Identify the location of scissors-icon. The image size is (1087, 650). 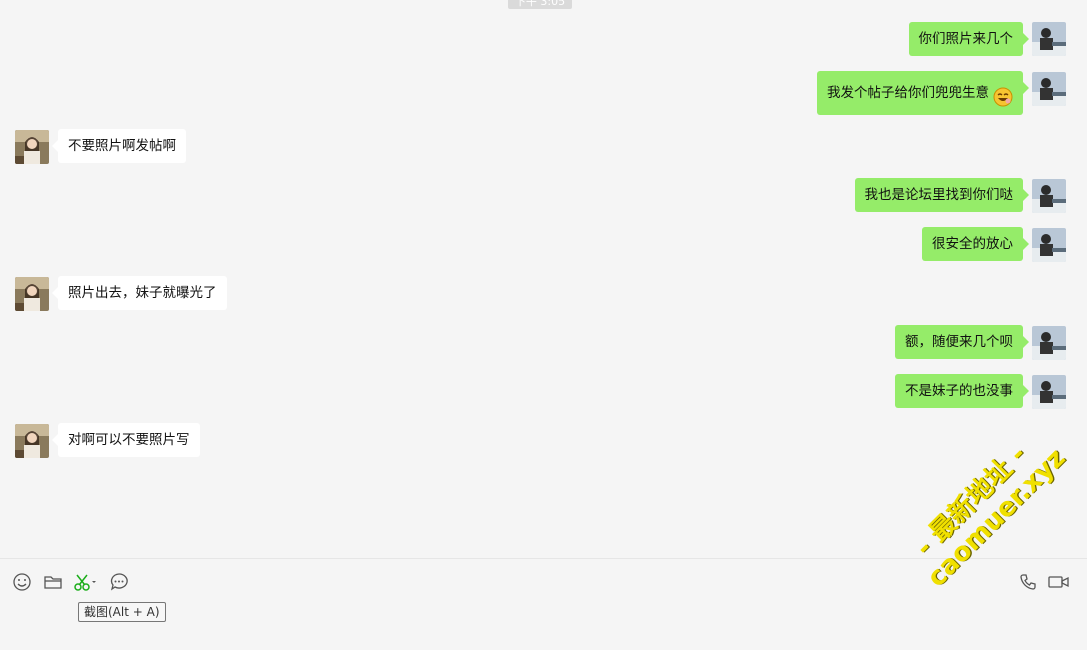
(85, 582).